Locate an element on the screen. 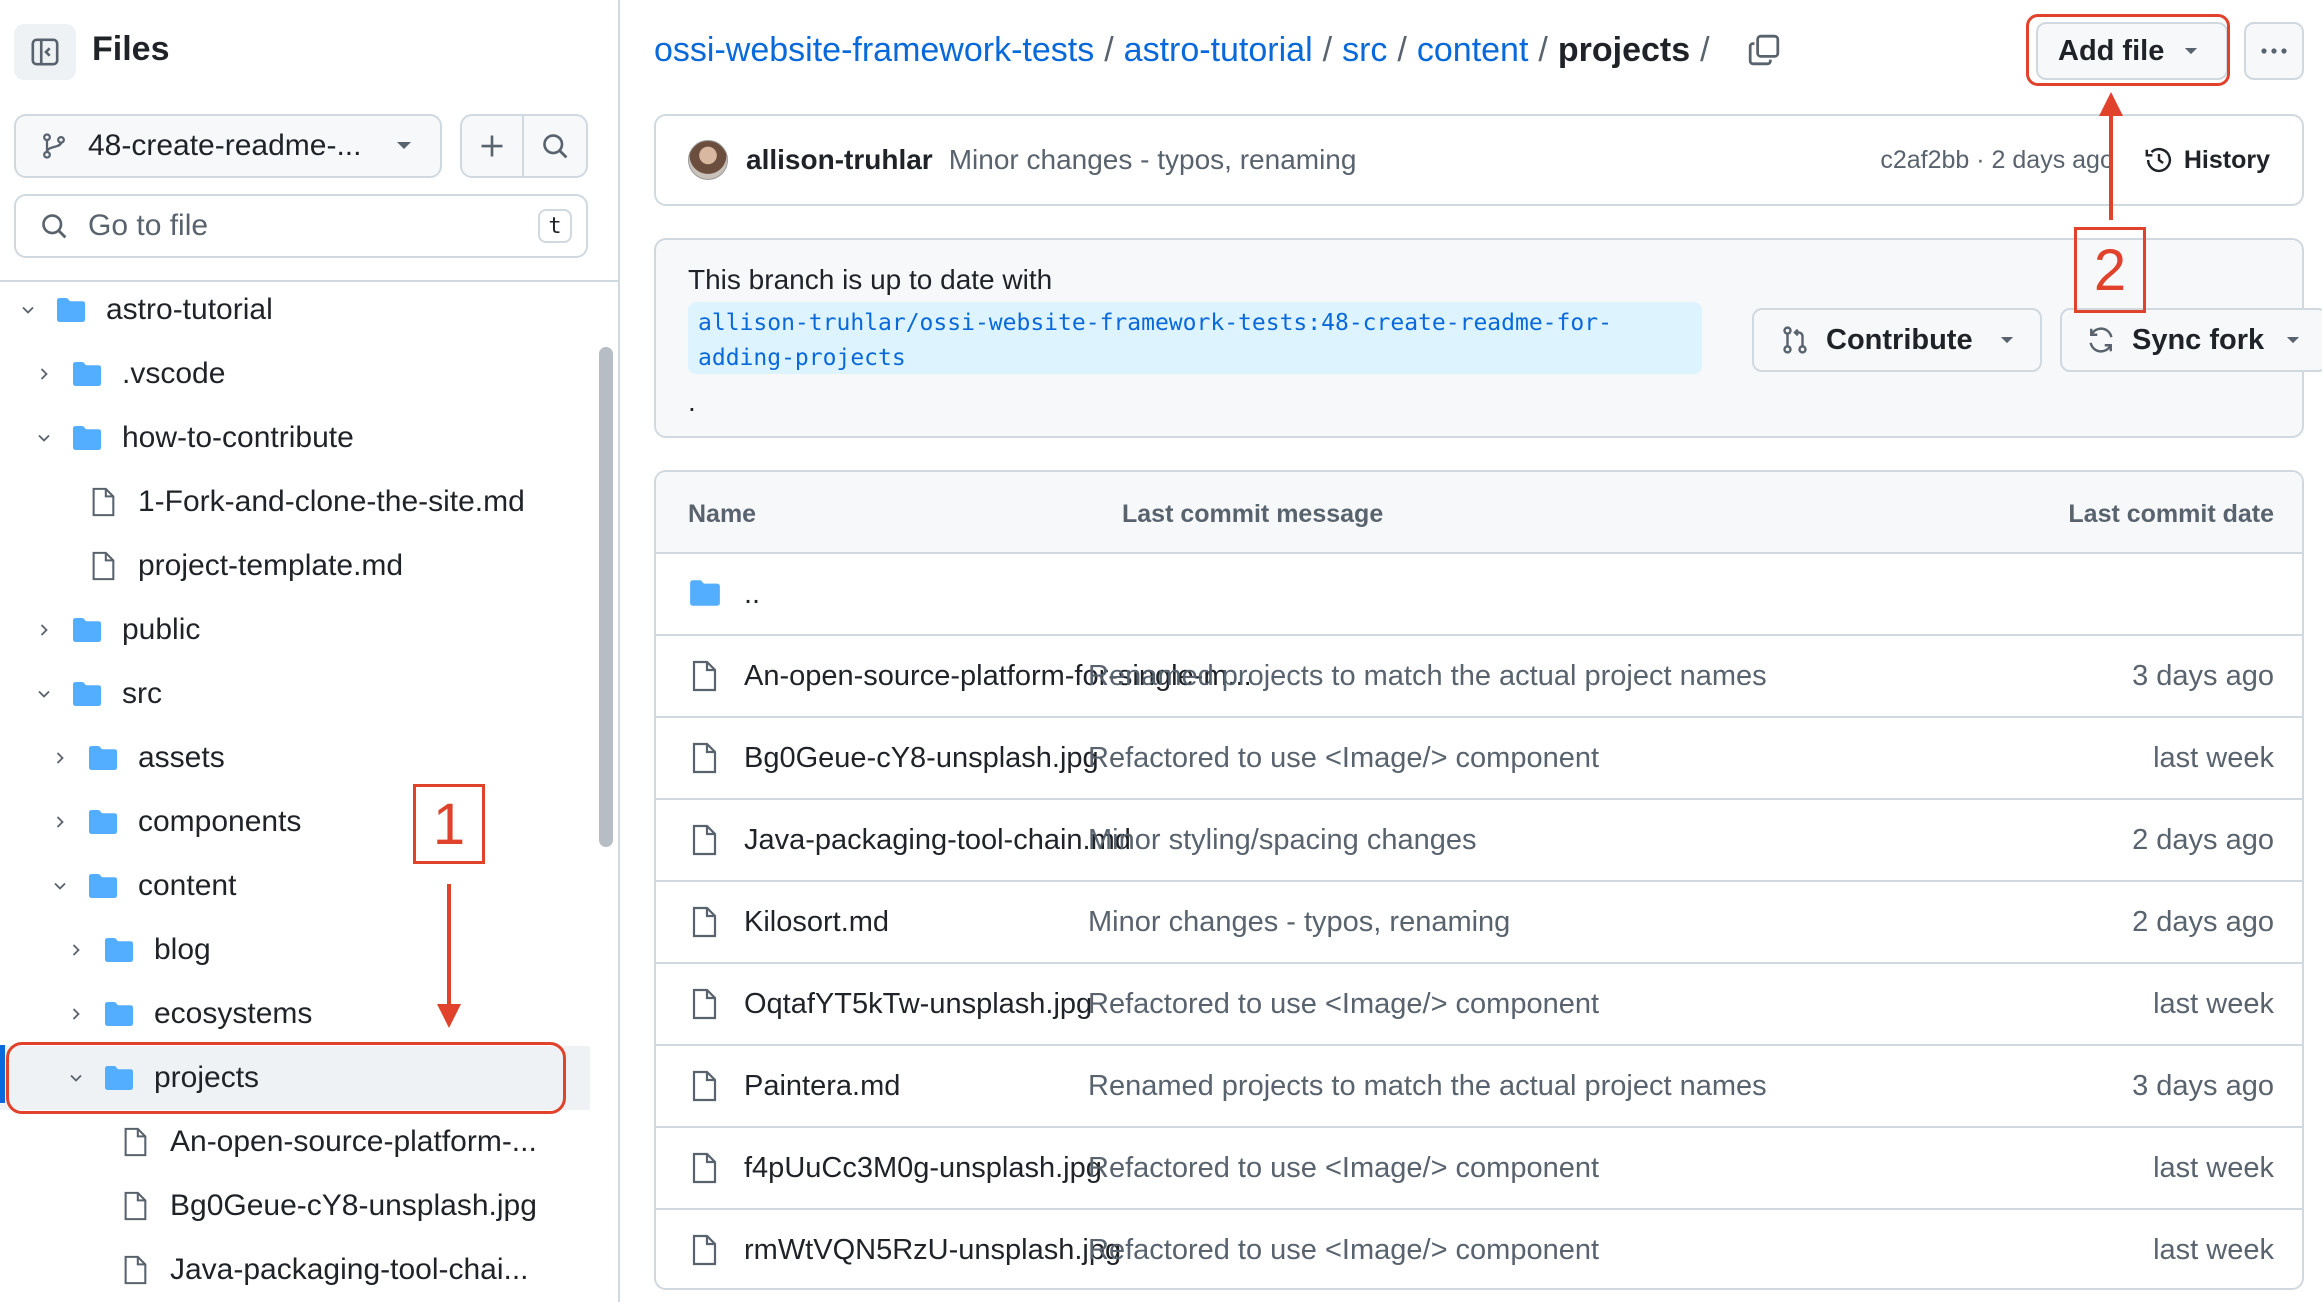 Image resolution: width=2322 pixels, height=1302 pixels. contribute-button: Contribute is located at coordinates (1897, 340).